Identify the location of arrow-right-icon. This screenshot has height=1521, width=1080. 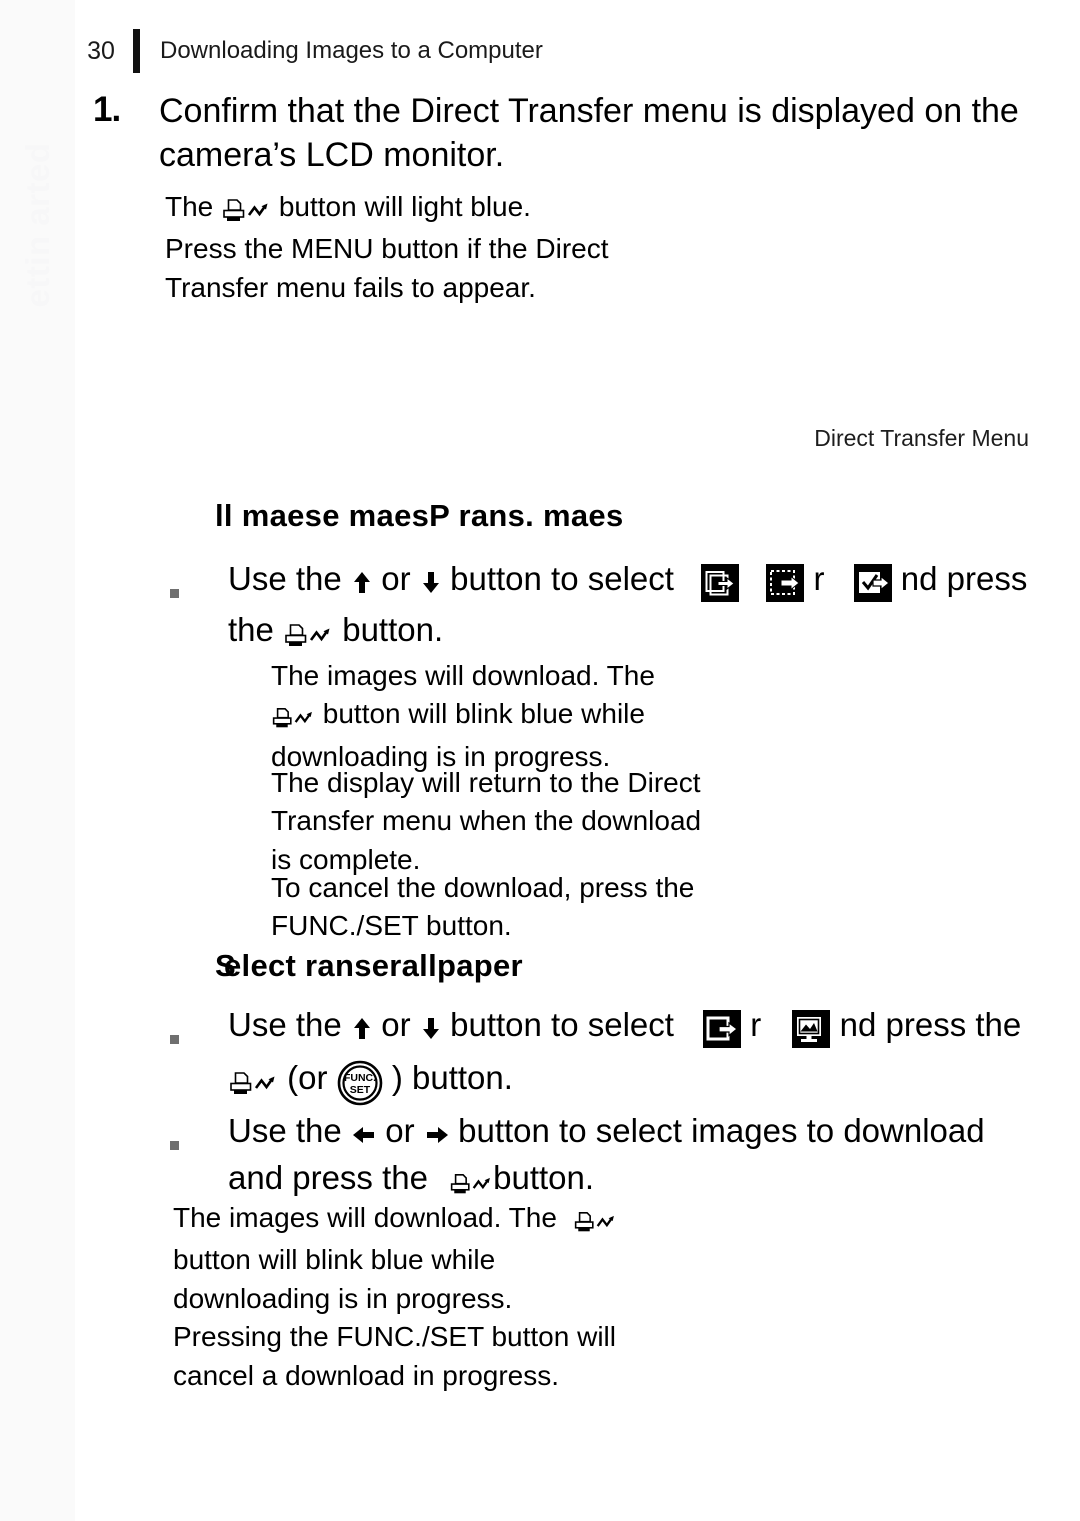
(441, 1133).